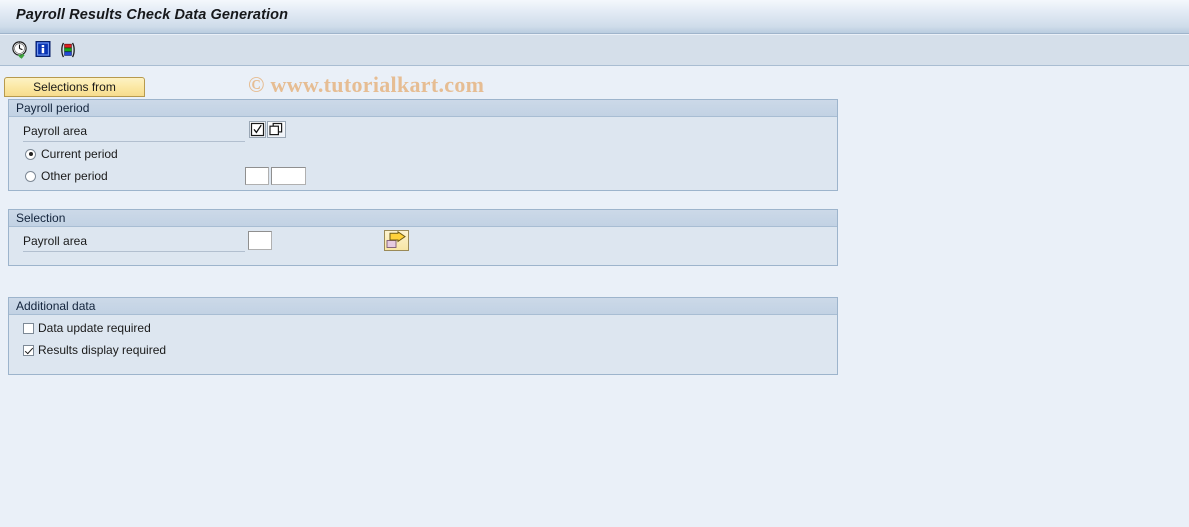 The width and height of the screenshot is (1189, 527). What do you see at coordinates (594, 66) in the screenshot?
I see `application-toolbar: © www.tutorialkart.com` at bounding box center [594, 66].